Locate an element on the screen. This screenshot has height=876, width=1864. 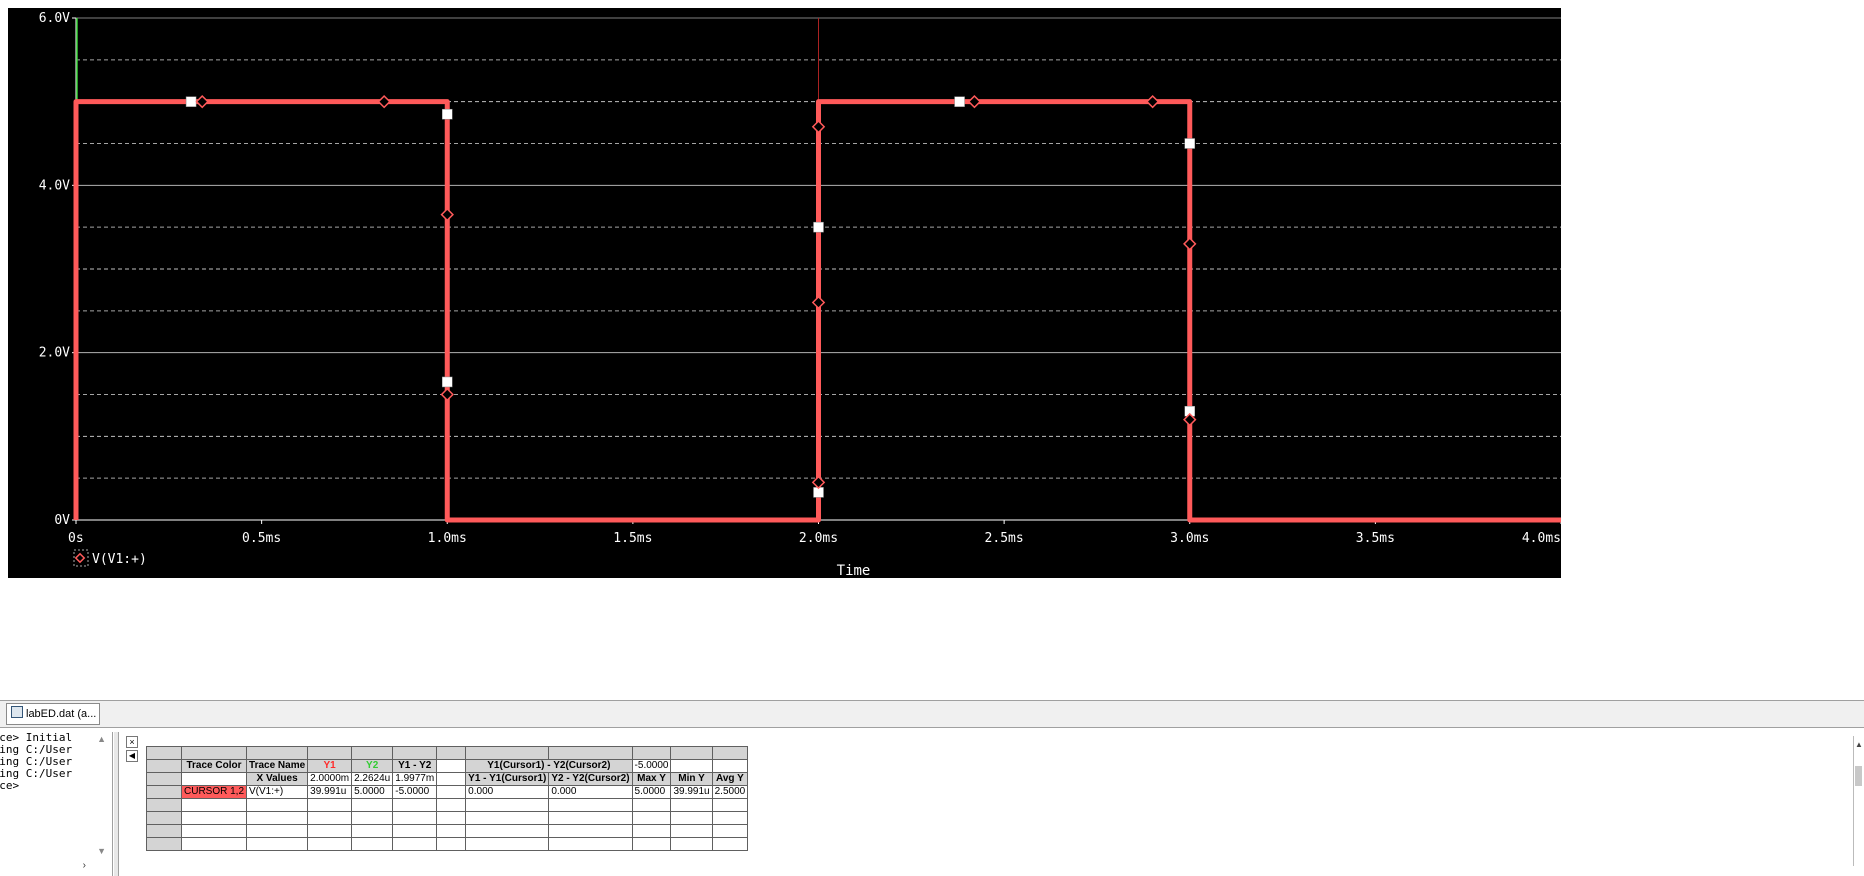
x-value-y2: 2.2624u is located at coordinates (372, 779).